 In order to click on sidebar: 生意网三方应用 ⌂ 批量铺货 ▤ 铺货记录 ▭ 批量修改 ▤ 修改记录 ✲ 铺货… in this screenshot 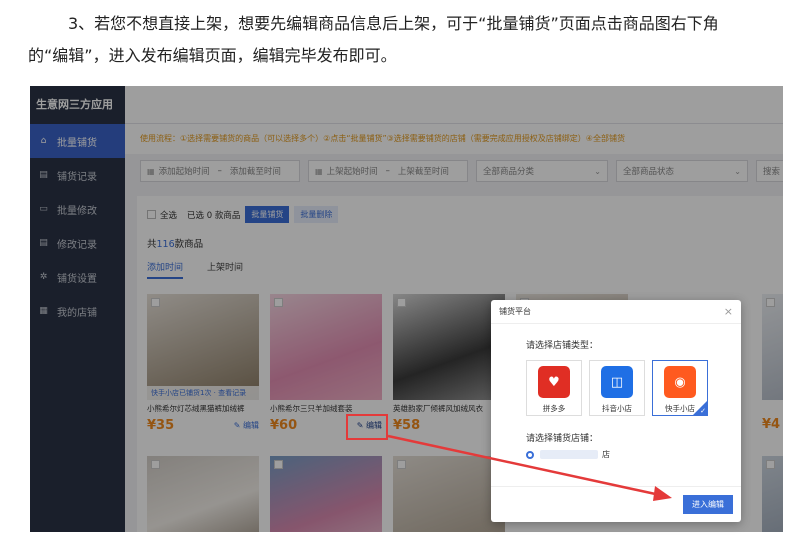, I will do `click(77, 309)`.